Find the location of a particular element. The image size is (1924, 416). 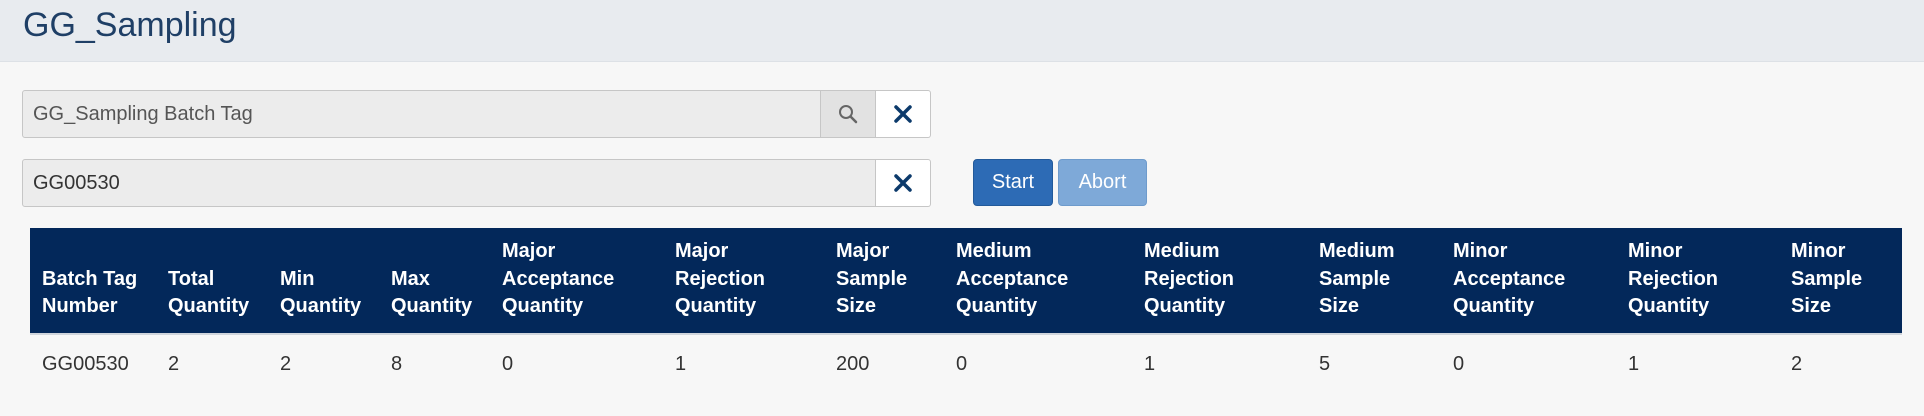

search-button is located at coordinates (848, 114).